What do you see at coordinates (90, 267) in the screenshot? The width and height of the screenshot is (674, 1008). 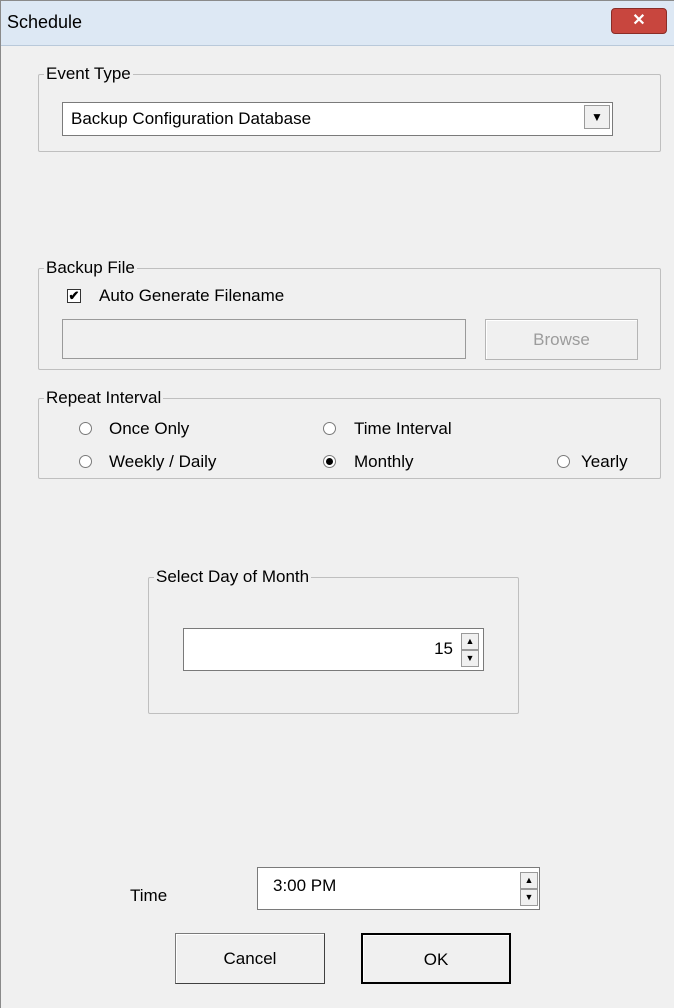 I see `backup-file-legend: Backup File` at bounding box center [90, 267].